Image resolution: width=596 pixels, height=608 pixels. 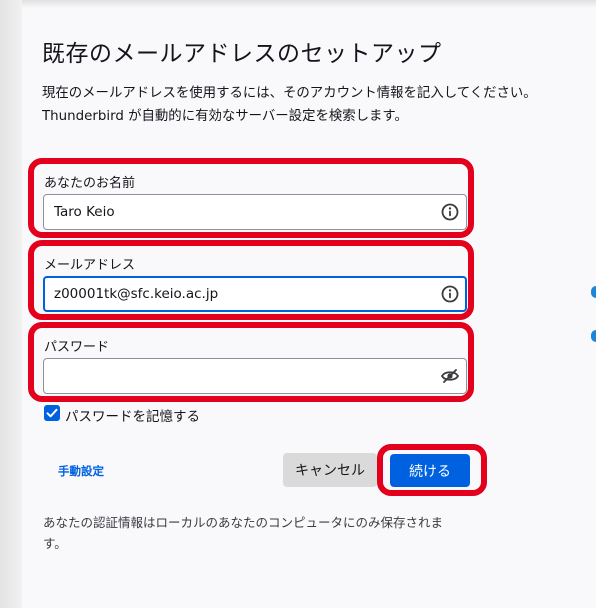 What do you see at coordinates (242, 54) in the screenshot?
I see `page-title: 既存のメールアドレスのセットアップ` at bounding box center [242, 54].